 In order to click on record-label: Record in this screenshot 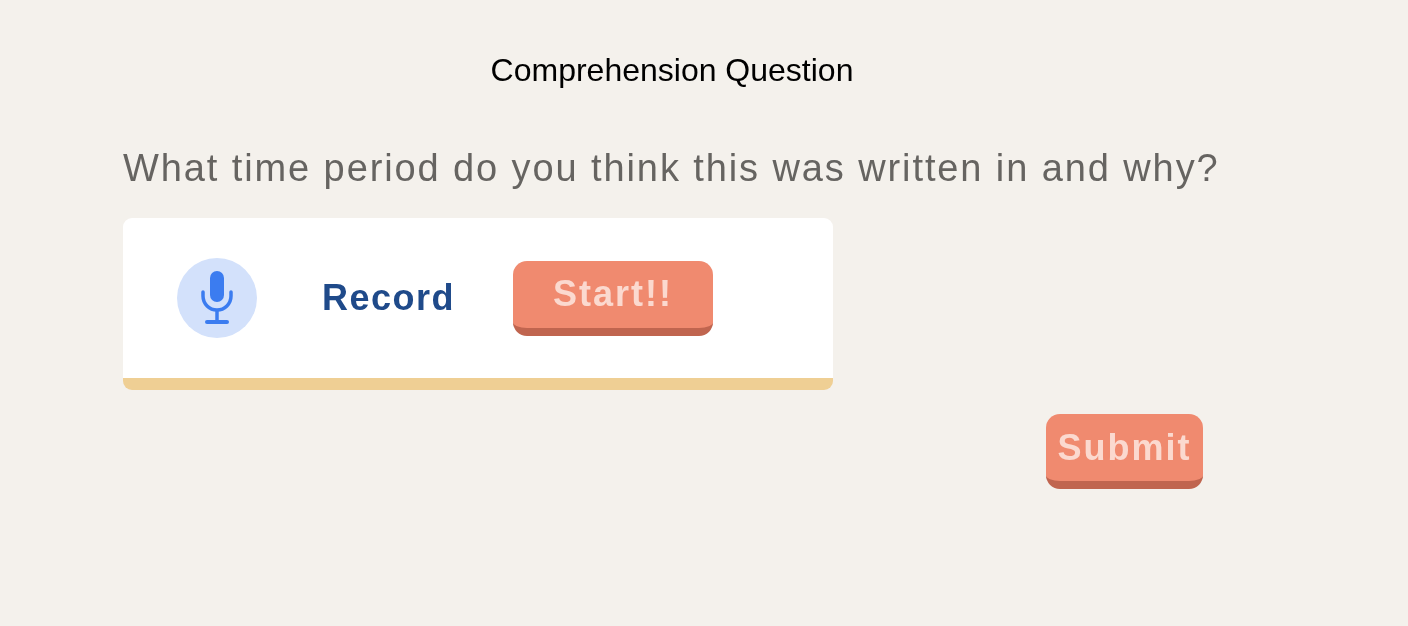, I will do `click(389, 298)`.